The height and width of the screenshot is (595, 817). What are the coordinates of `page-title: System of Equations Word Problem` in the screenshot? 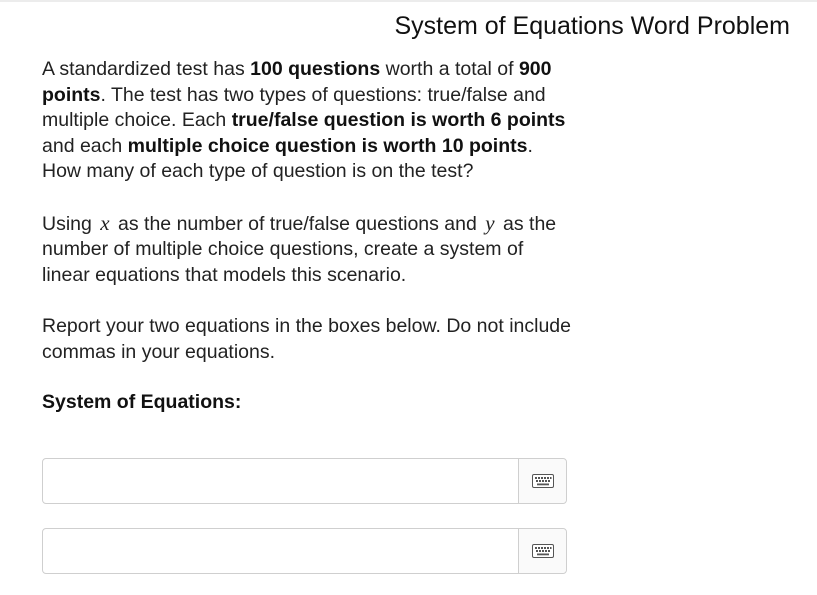 It's located at (592, 26).